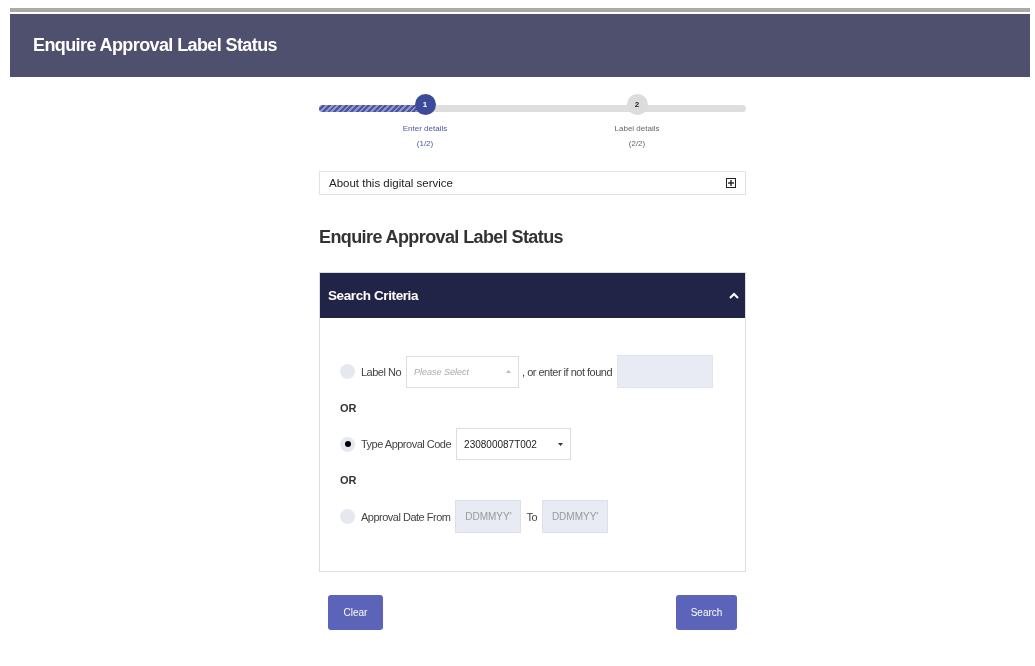 The height and width of the screenshot is (666, 1035). I want to click on step-fraction: (1/2), so click(425, 144).